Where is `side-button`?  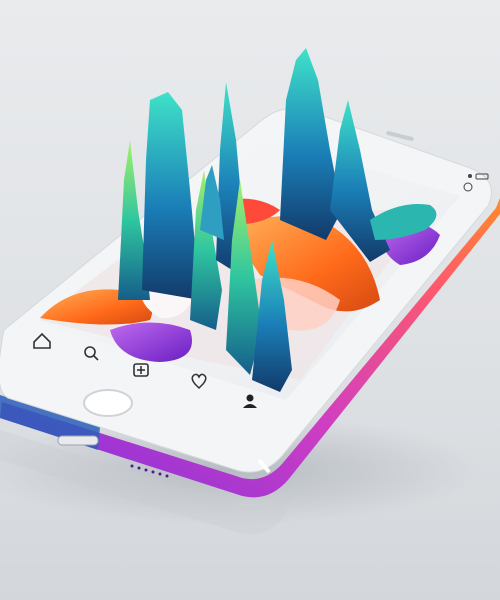
side-button is located at coordinates (78, 440).